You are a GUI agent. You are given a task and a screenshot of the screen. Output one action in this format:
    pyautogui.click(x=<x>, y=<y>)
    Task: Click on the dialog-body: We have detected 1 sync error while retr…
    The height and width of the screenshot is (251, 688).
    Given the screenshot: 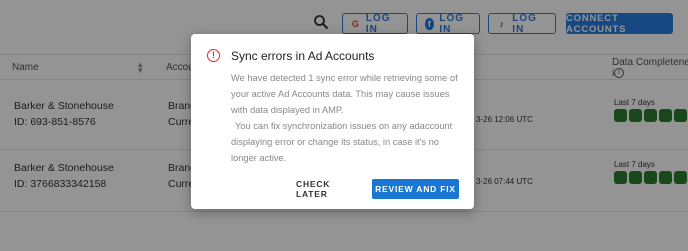 What is the action you would take?
    pyautogui.click(x=348, y=118)
    